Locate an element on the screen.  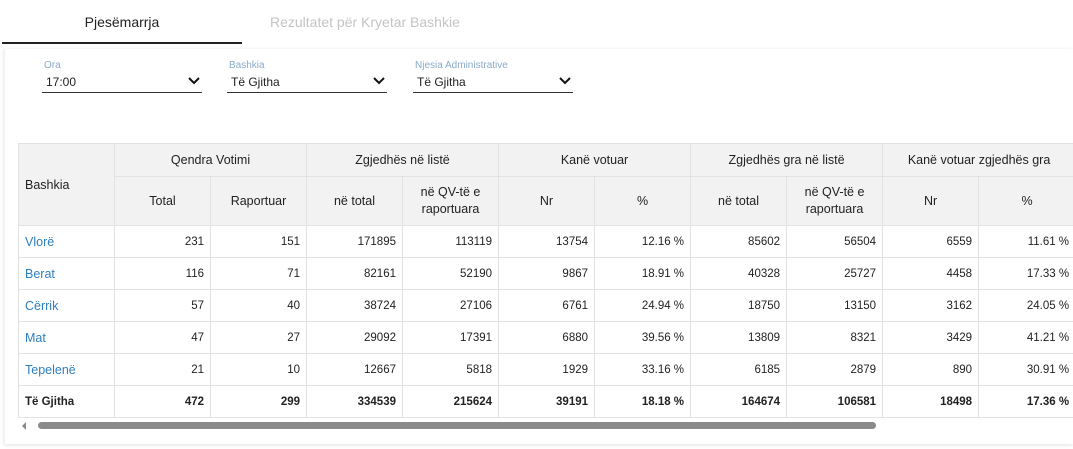
cell-total: 231 is located at coordinates (162, 241).